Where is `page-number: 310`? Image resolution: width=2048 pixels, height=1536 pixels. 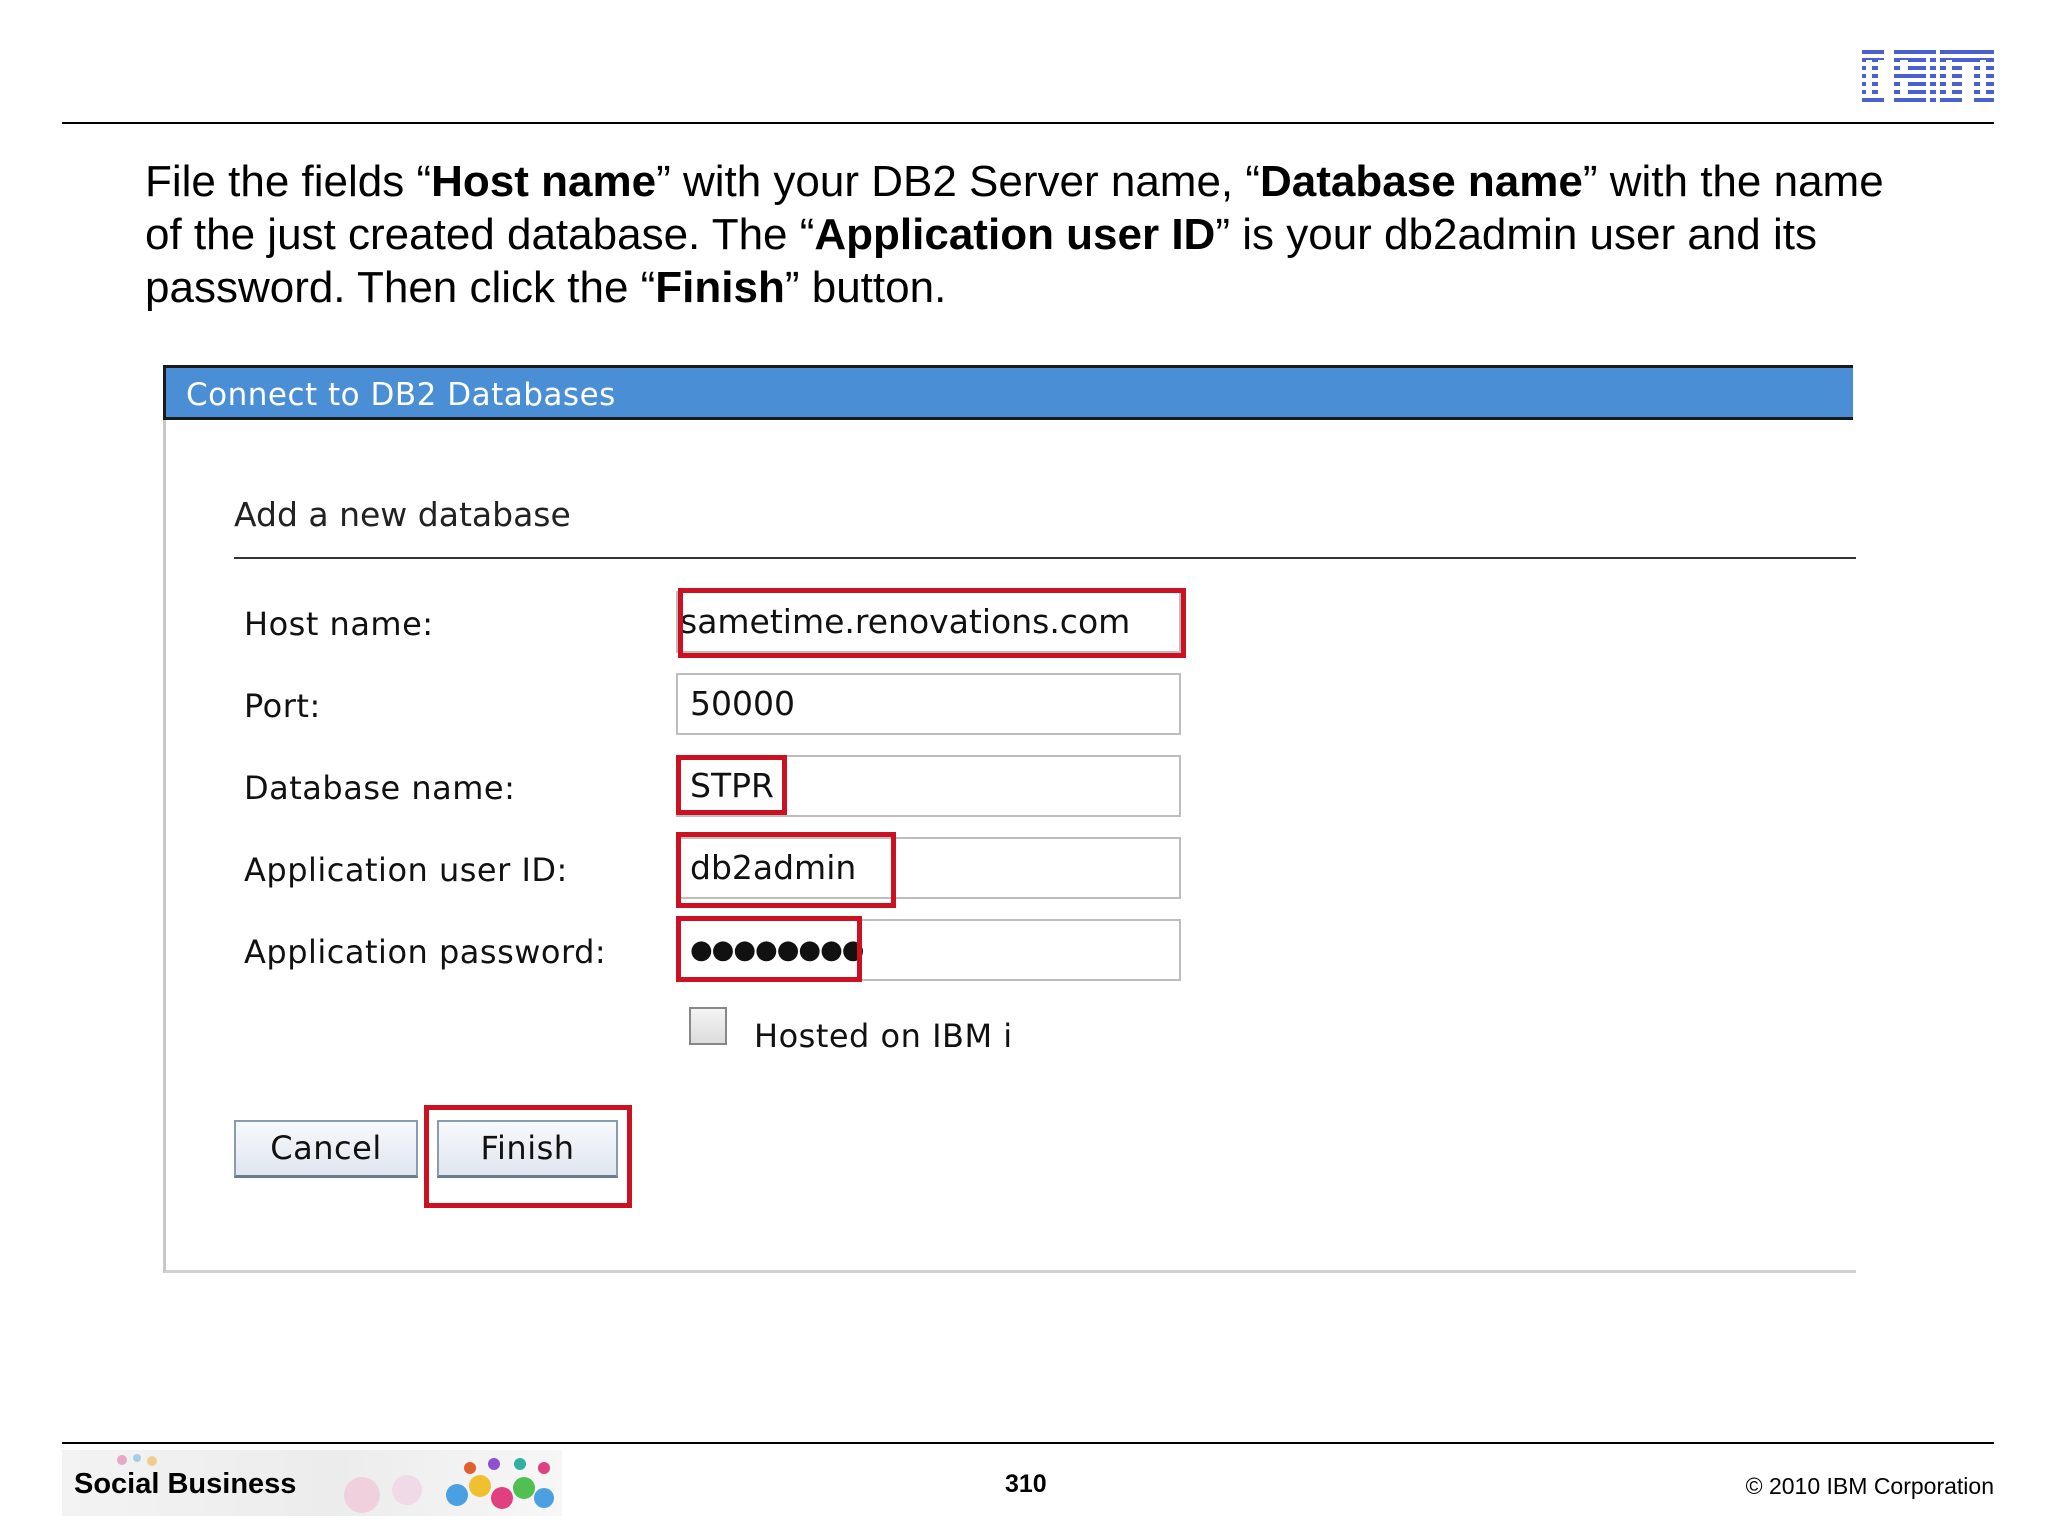
page-number: 310 is located at coordinates (1026, 1484).